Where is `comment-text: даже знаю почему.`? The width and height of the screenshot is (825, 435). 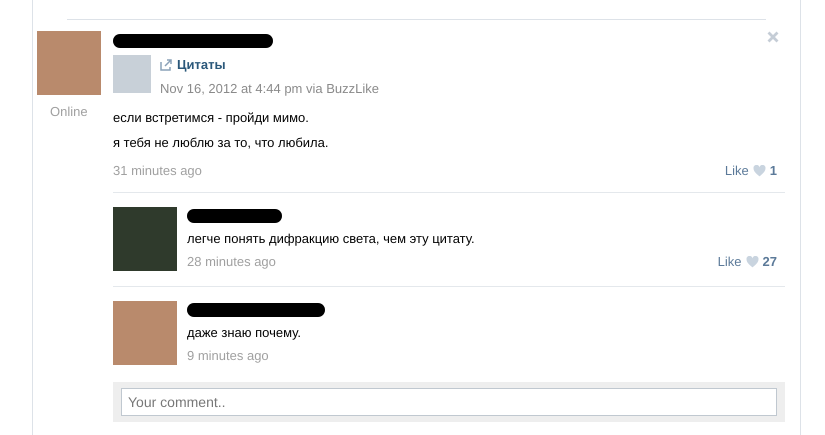
comment-text: даже знаю почему. is located at coordinates (244, 333).